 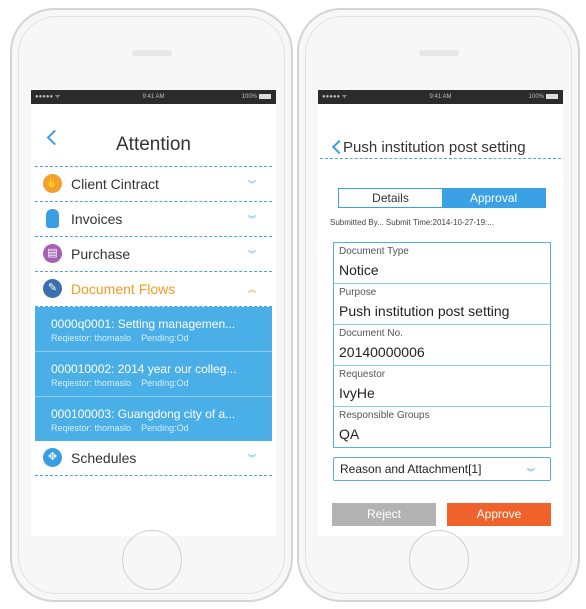 What do you see at coordinates (382, 352) in the screenshot?
I see `field-value: 20140000006` at bounding box center [382, 352].